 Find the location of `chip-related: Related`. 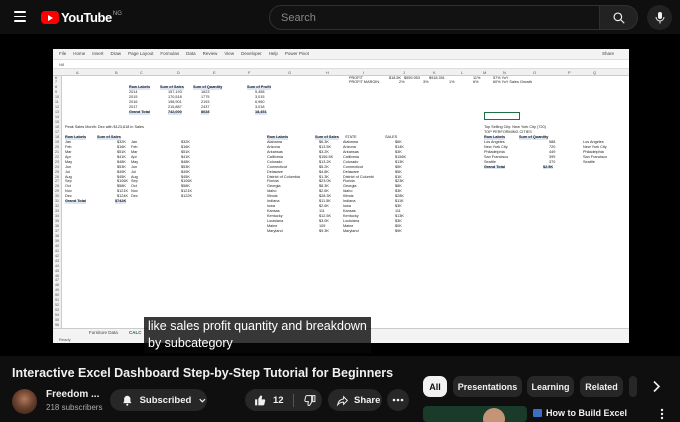

chip-related: Related is located at coordinates (601, 386).